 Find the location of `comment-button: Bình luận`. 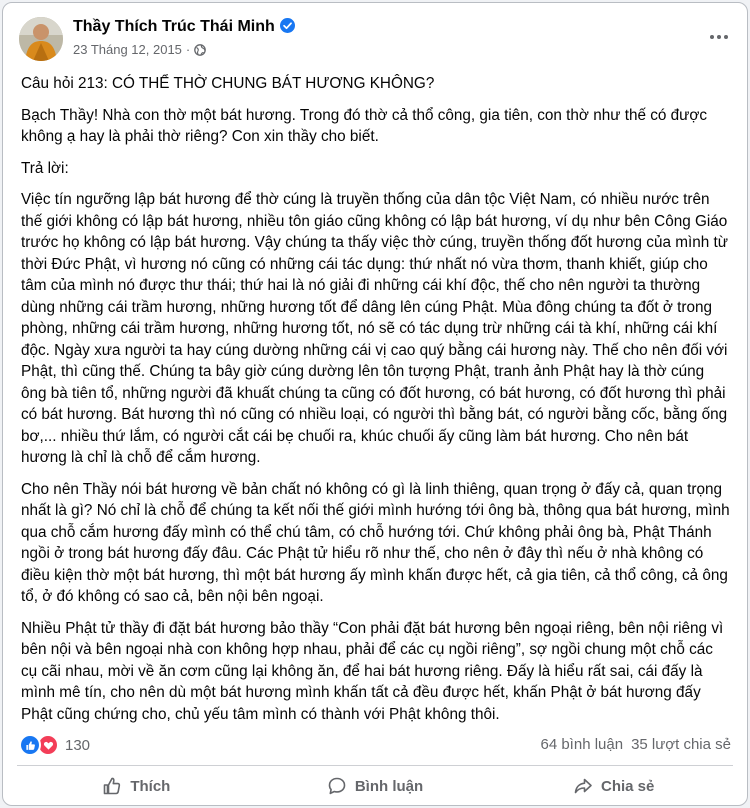

comment-button: Bình luận is located at coordinates (375, 786).